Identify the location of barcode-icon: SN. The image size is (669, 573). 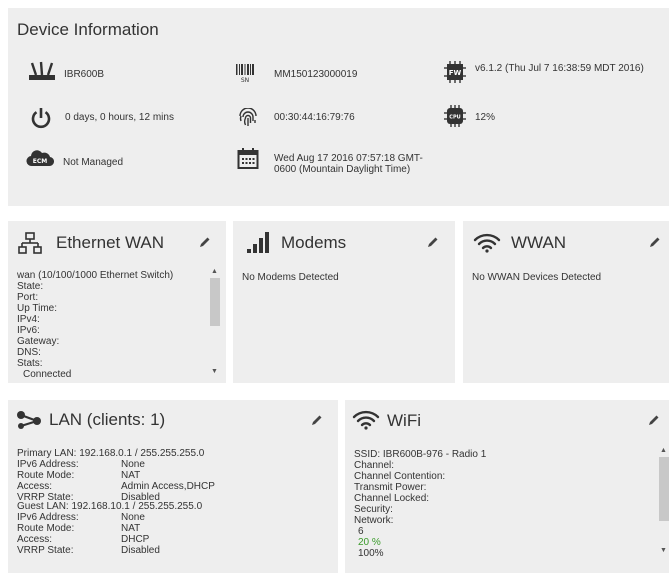
(245, 73).